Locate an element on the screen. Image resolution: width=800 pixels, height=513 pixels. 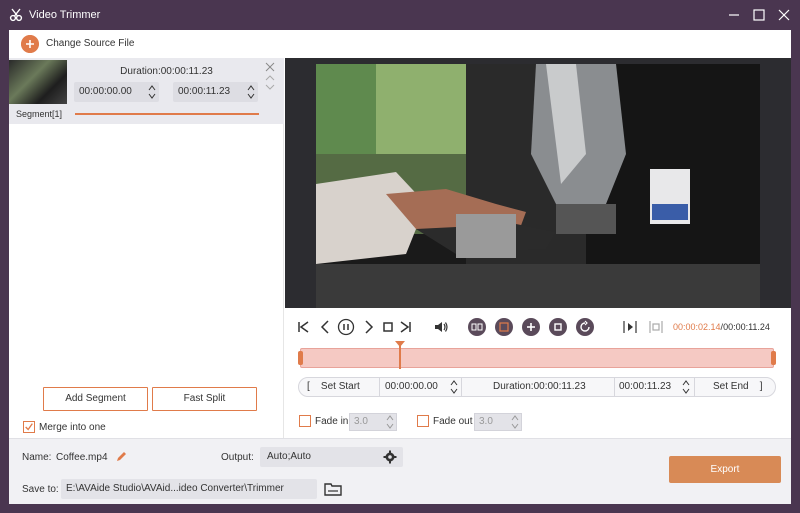
play-segment-icon is located at coordinates (630, 327).